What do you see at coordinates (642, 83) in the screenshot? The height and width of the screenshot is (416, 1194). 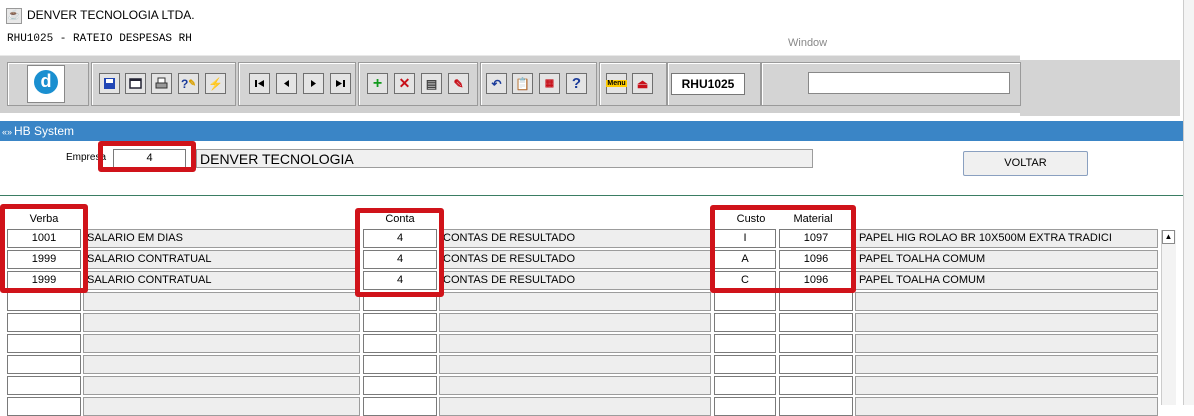 I see `exit-icon: ⏏` at bounding box center [642, 83].